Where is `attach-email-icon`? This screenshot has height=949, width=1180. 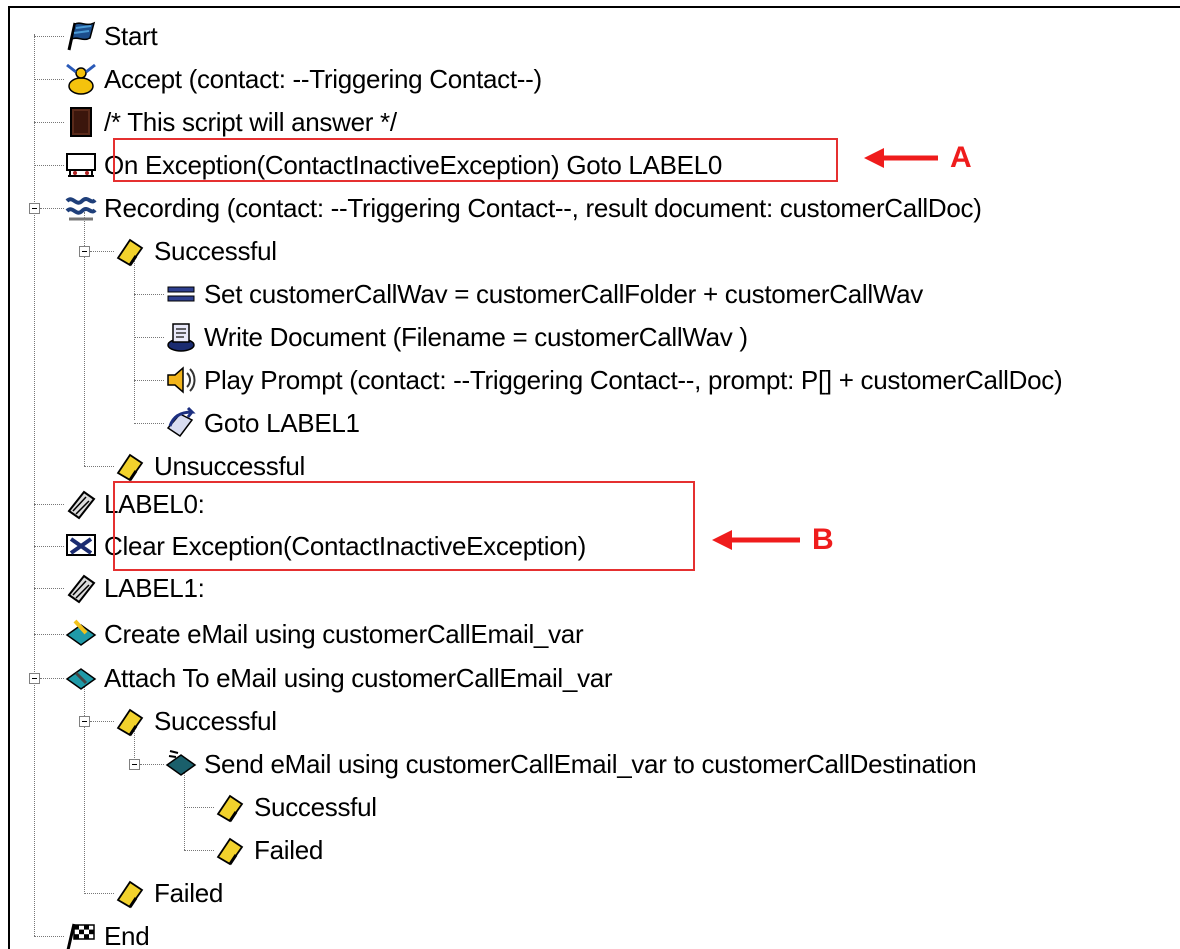 attach-email-icon is located at coordinates (81, 679).